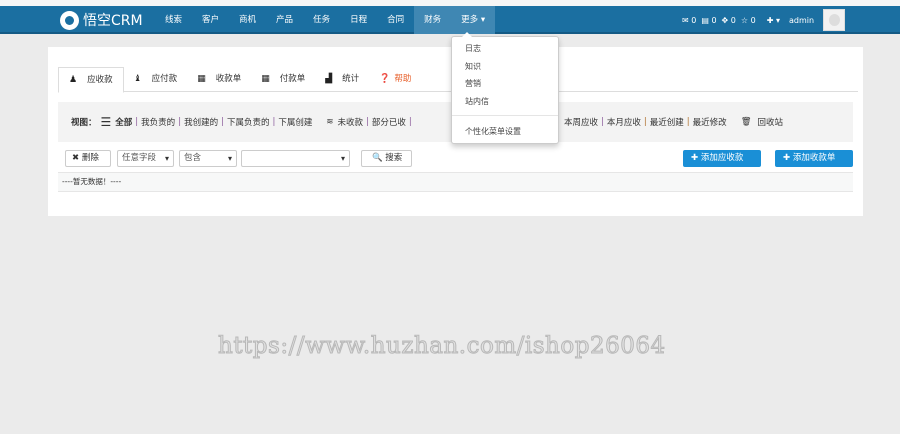 Image resolution: width=900 pixels, height=434 pixels. I want to click on nav-item-products: 产品, so click(284, 20).